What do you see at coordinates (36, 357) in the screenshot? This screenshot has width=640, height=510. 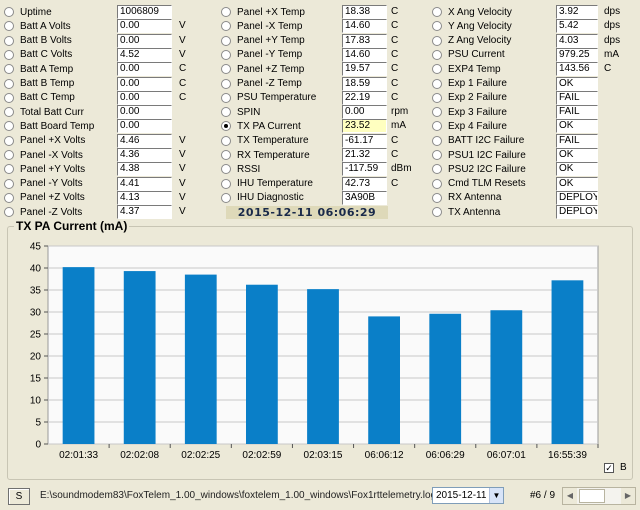 I see `y-tick-label: 20` at bounding box center [36, 357].